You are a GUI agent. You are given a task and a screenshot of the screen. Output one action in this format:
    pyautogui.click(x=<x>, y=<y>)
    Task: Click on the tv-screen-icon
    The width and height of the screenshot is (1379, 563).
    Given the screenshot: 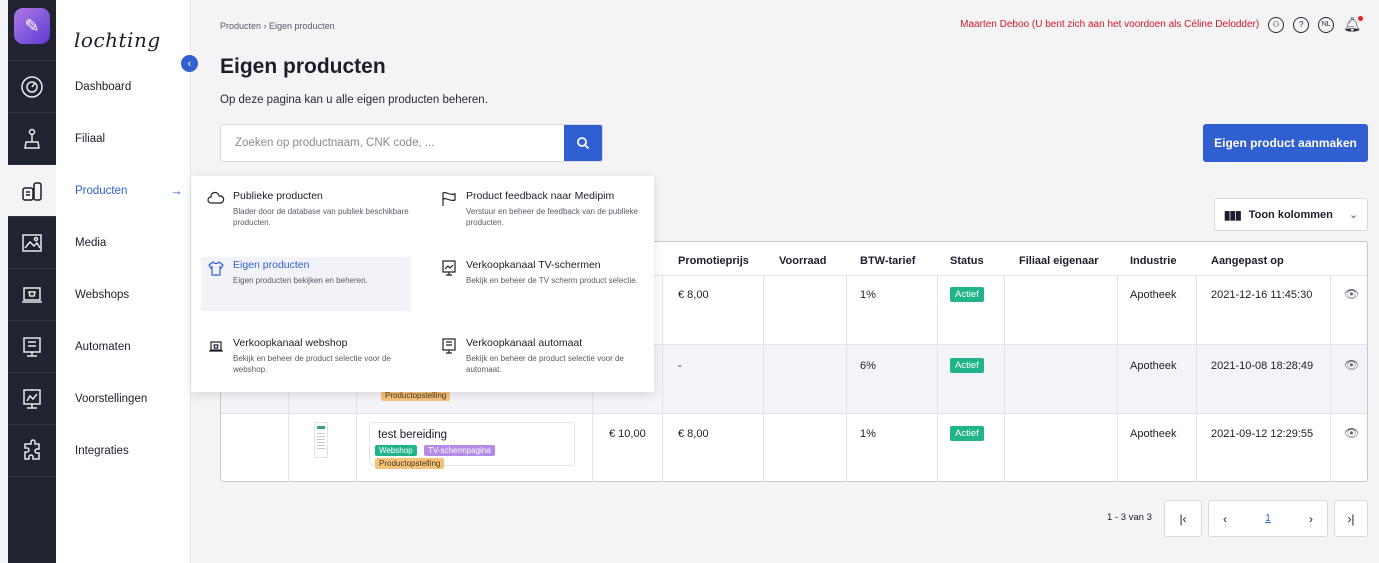 What is the action you would take?
    pyautogui.click(x=449, y=268)
    